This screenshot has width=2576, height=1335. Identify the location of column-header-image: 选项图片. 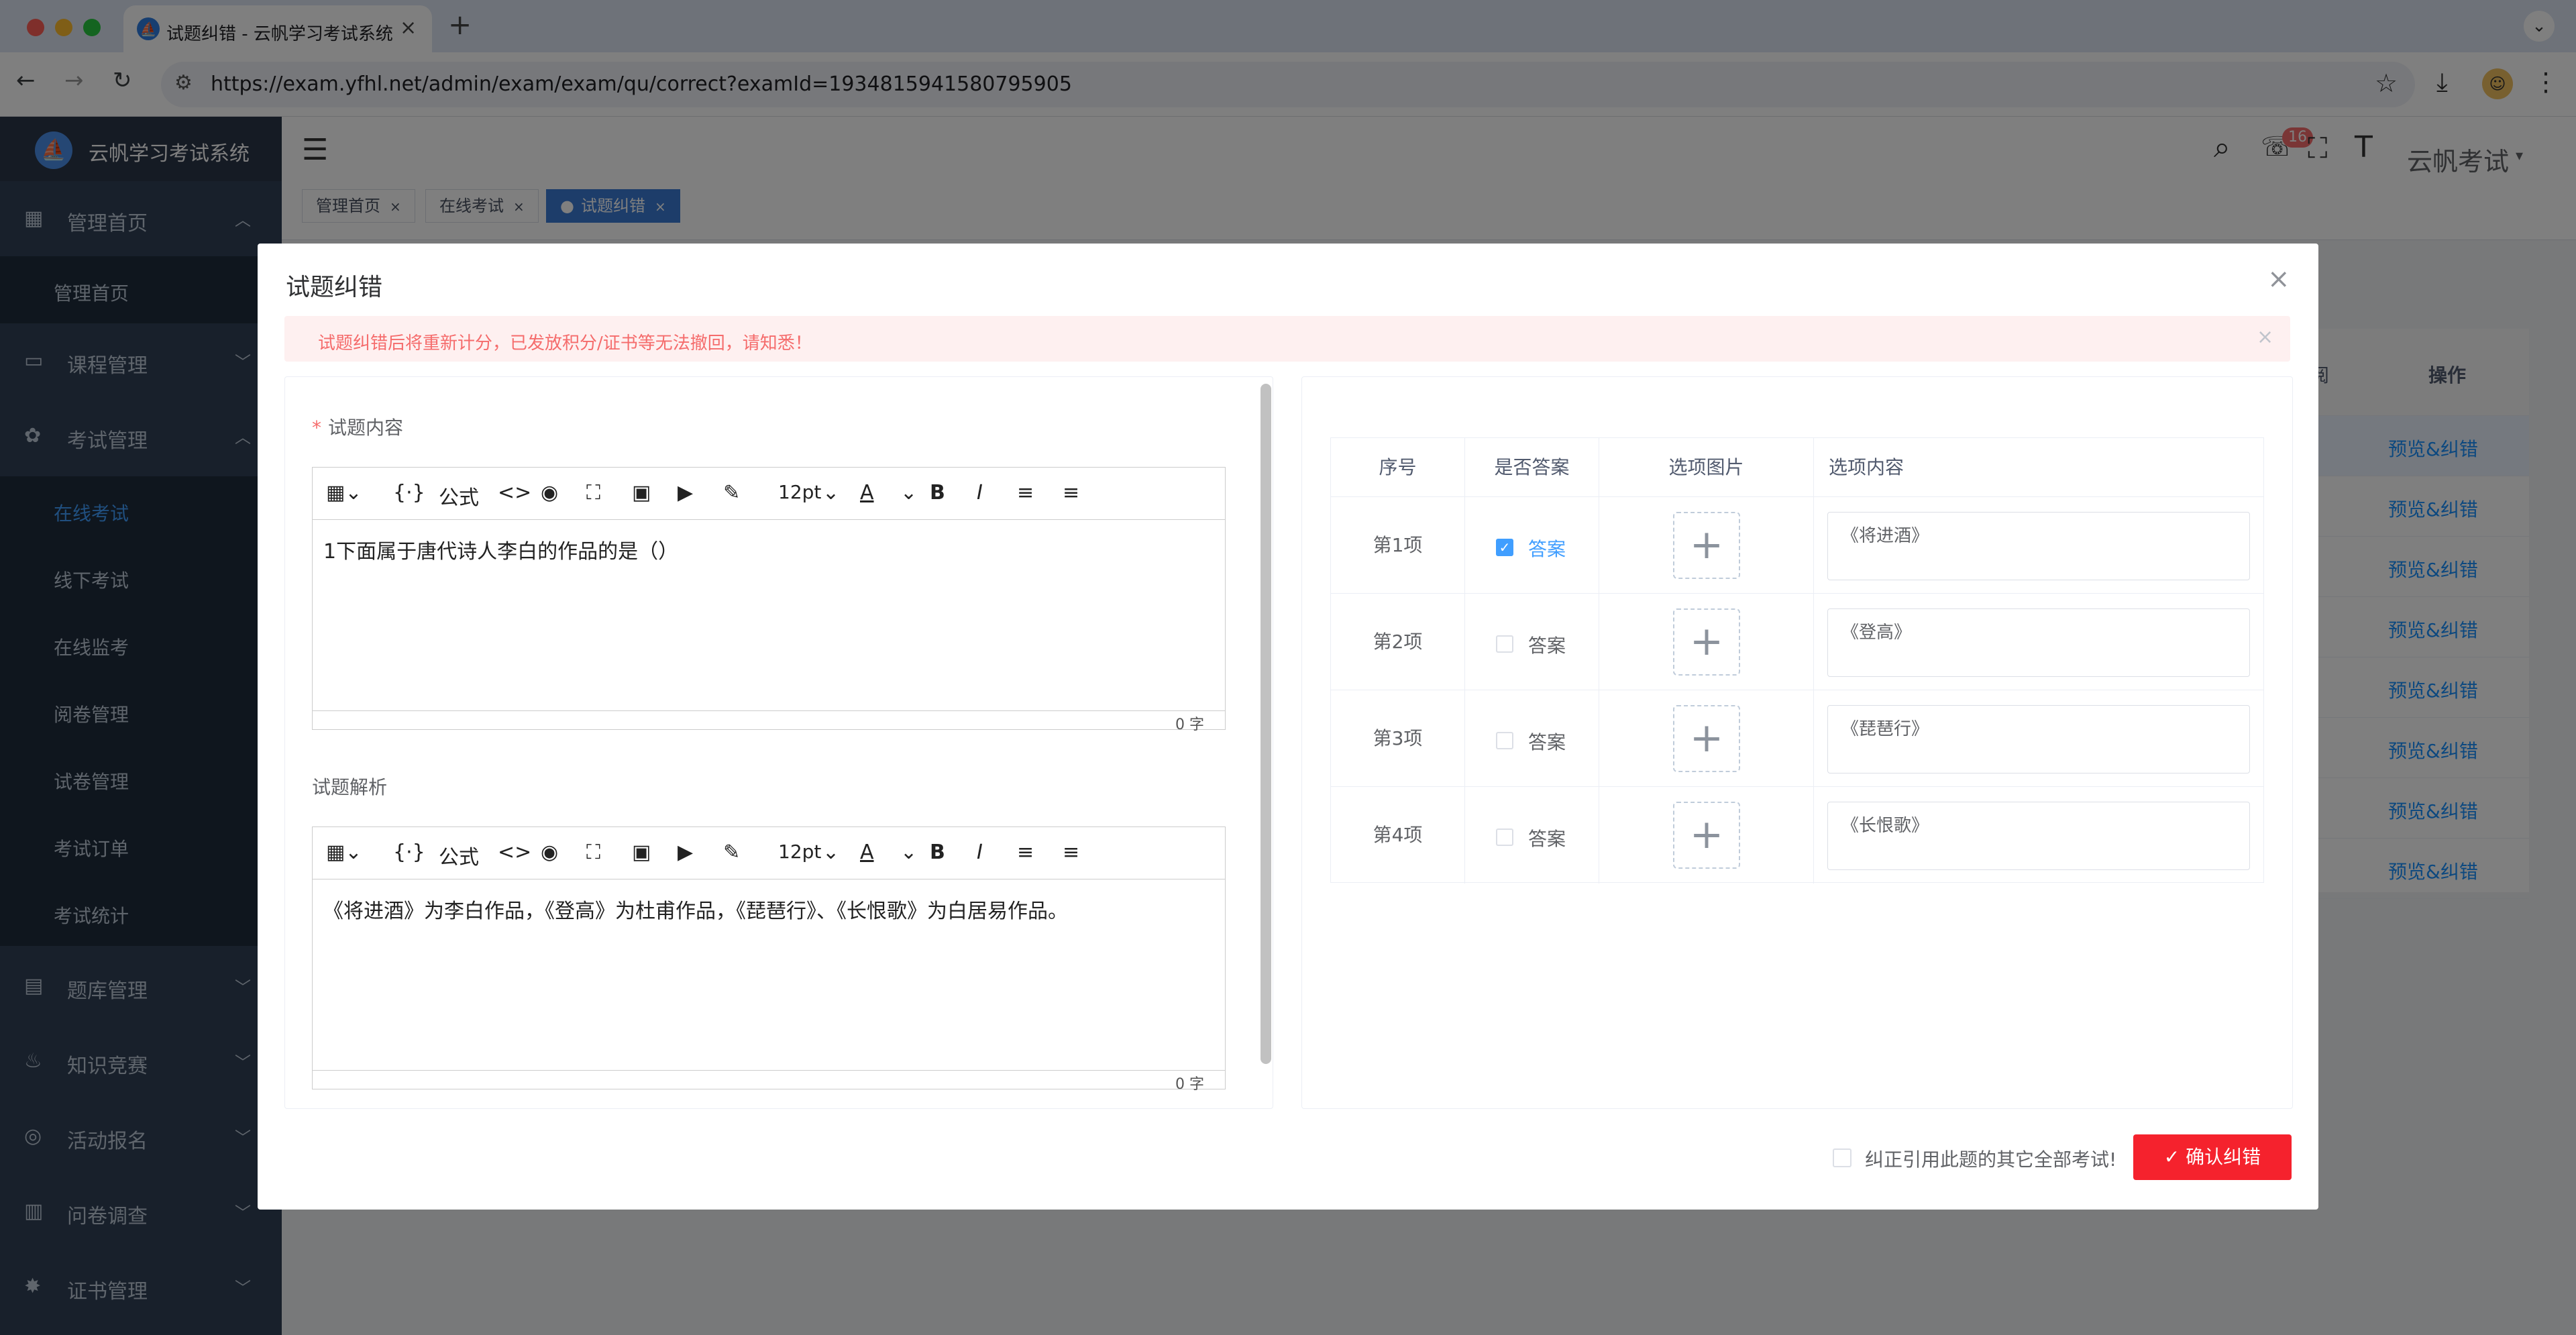
(1706, 467).